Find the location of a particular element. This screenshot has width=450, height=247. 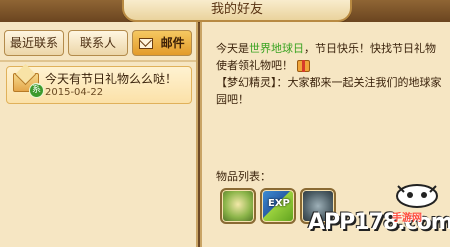

watermark-mascot-icon is located at coordinates (417, 196).